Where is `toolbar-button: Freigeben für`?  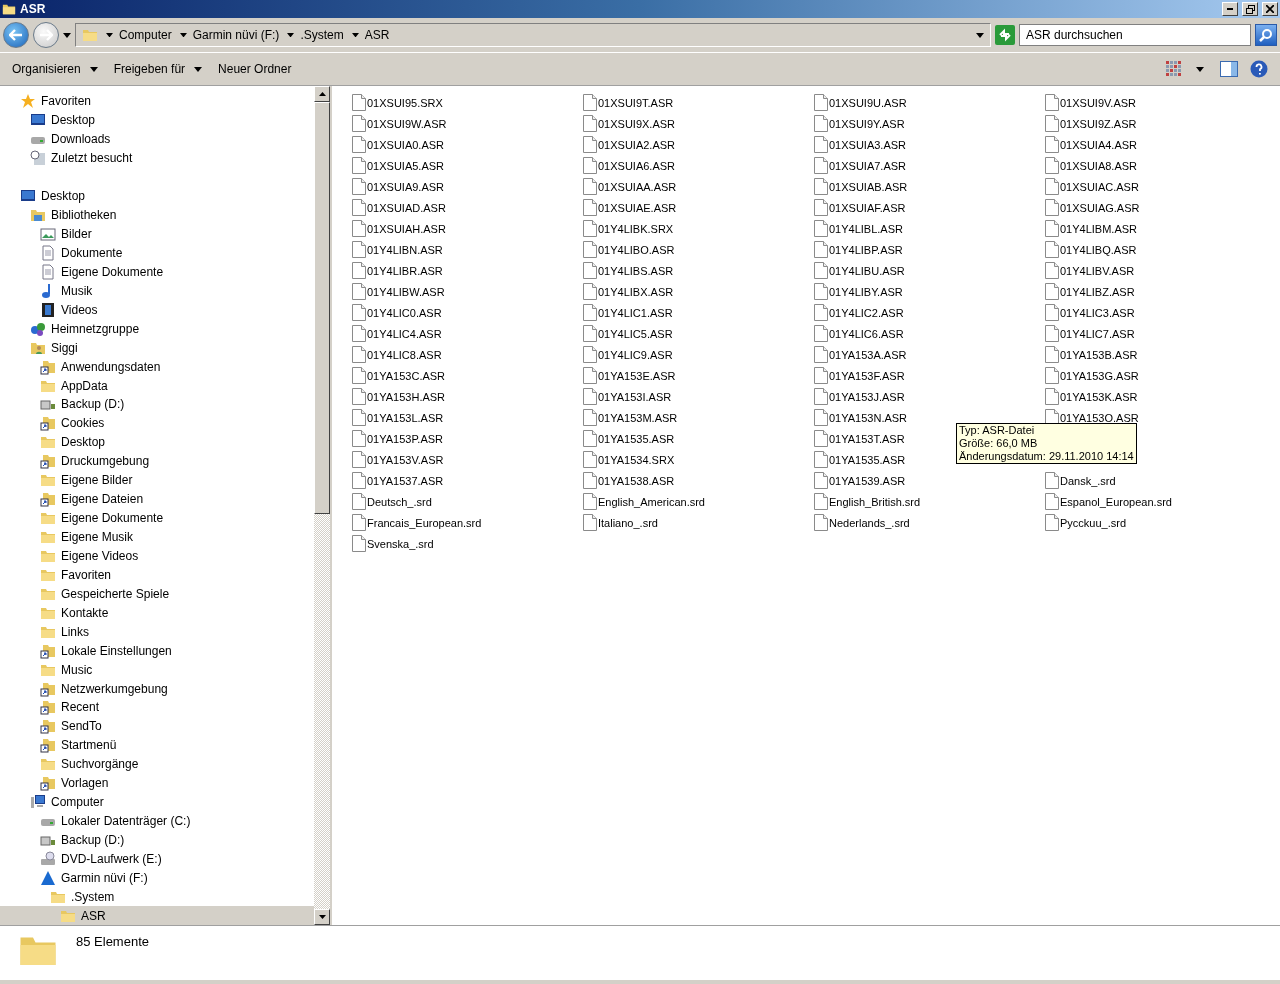
toolbar-button: Freigeben für is located at coordinates (158, 69).